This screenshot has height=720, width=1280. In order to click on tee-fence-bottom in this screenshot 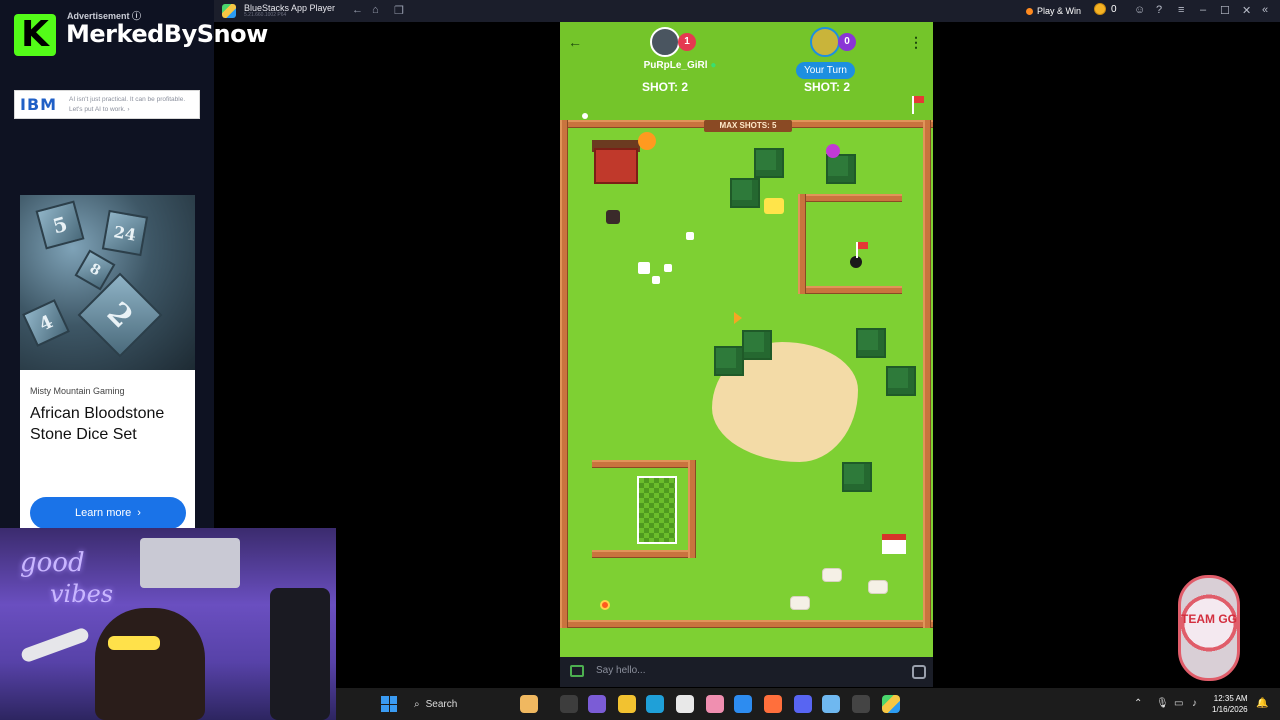, I will do `click(644, 554)`.